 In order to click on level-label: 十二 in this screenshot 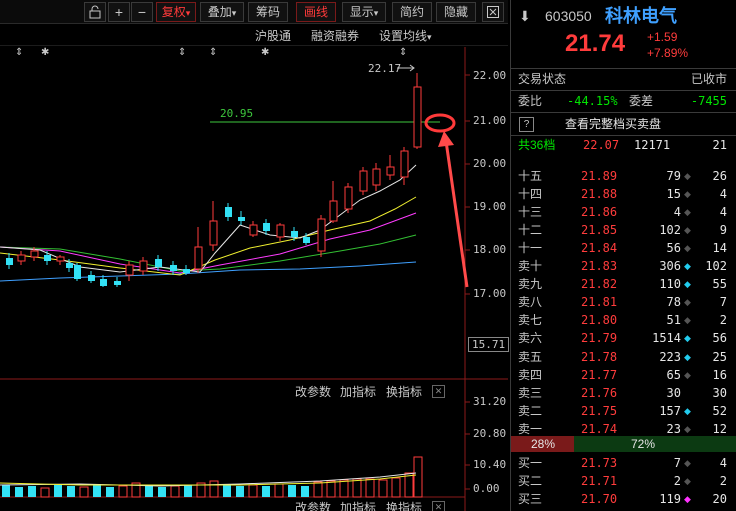, I will do `click(530, 230)`.